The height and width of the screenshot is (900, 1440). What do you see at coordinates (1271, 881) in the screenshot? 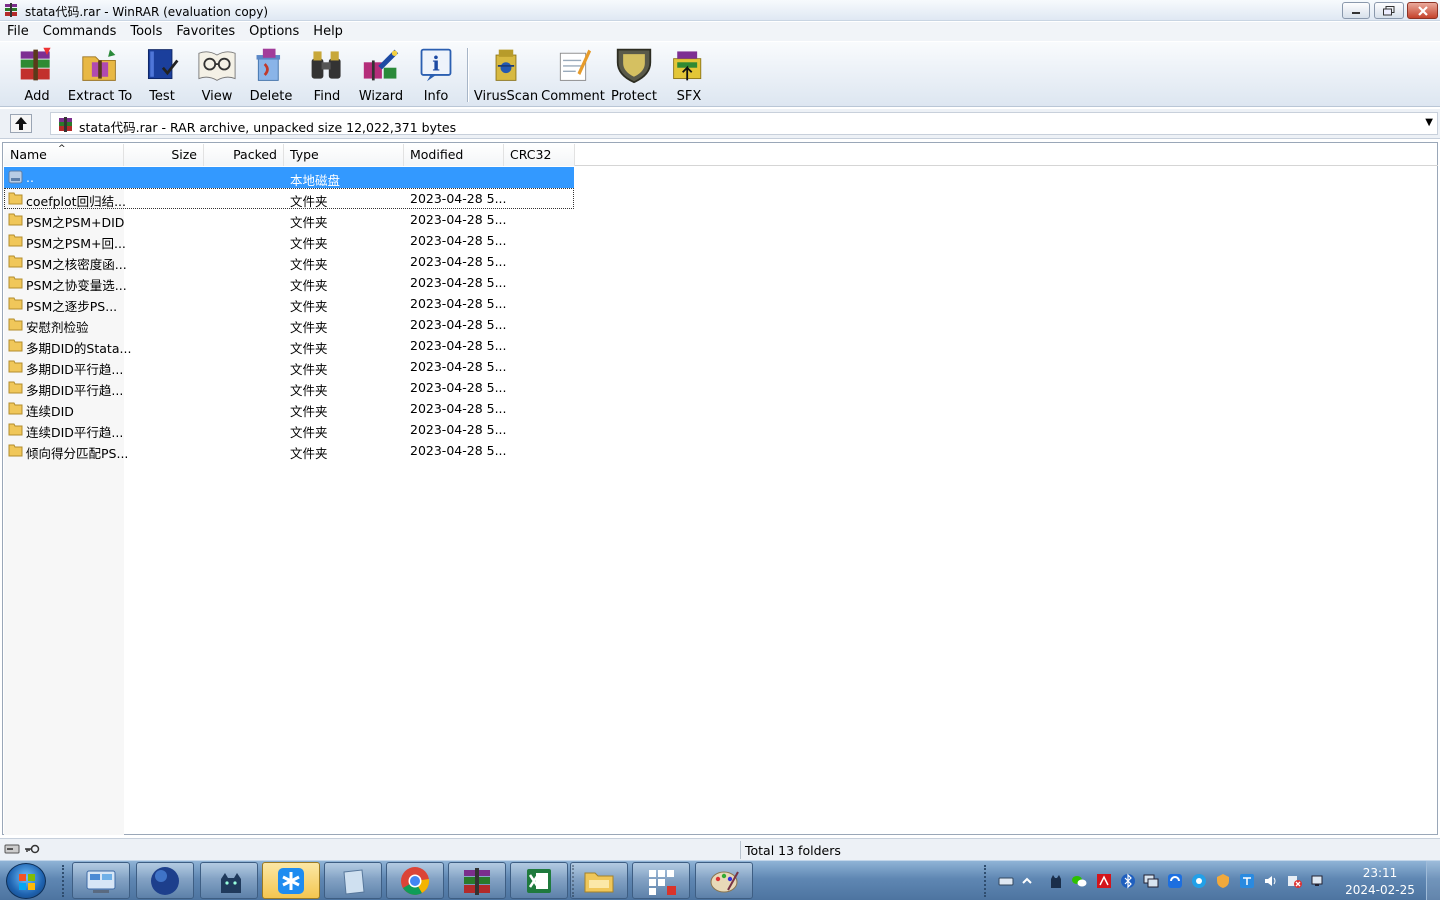
I see `volume-icon` at bounding box center [1271, 881].